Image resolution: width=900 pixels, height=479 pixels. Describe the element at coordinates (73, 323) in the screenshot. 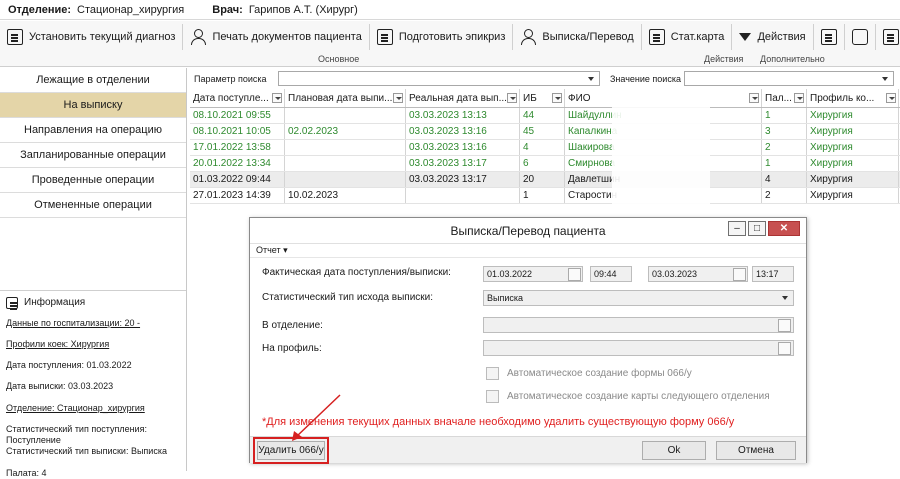

I see `hosp-data-link: Данные по госпитализации: 20 -` at that location.